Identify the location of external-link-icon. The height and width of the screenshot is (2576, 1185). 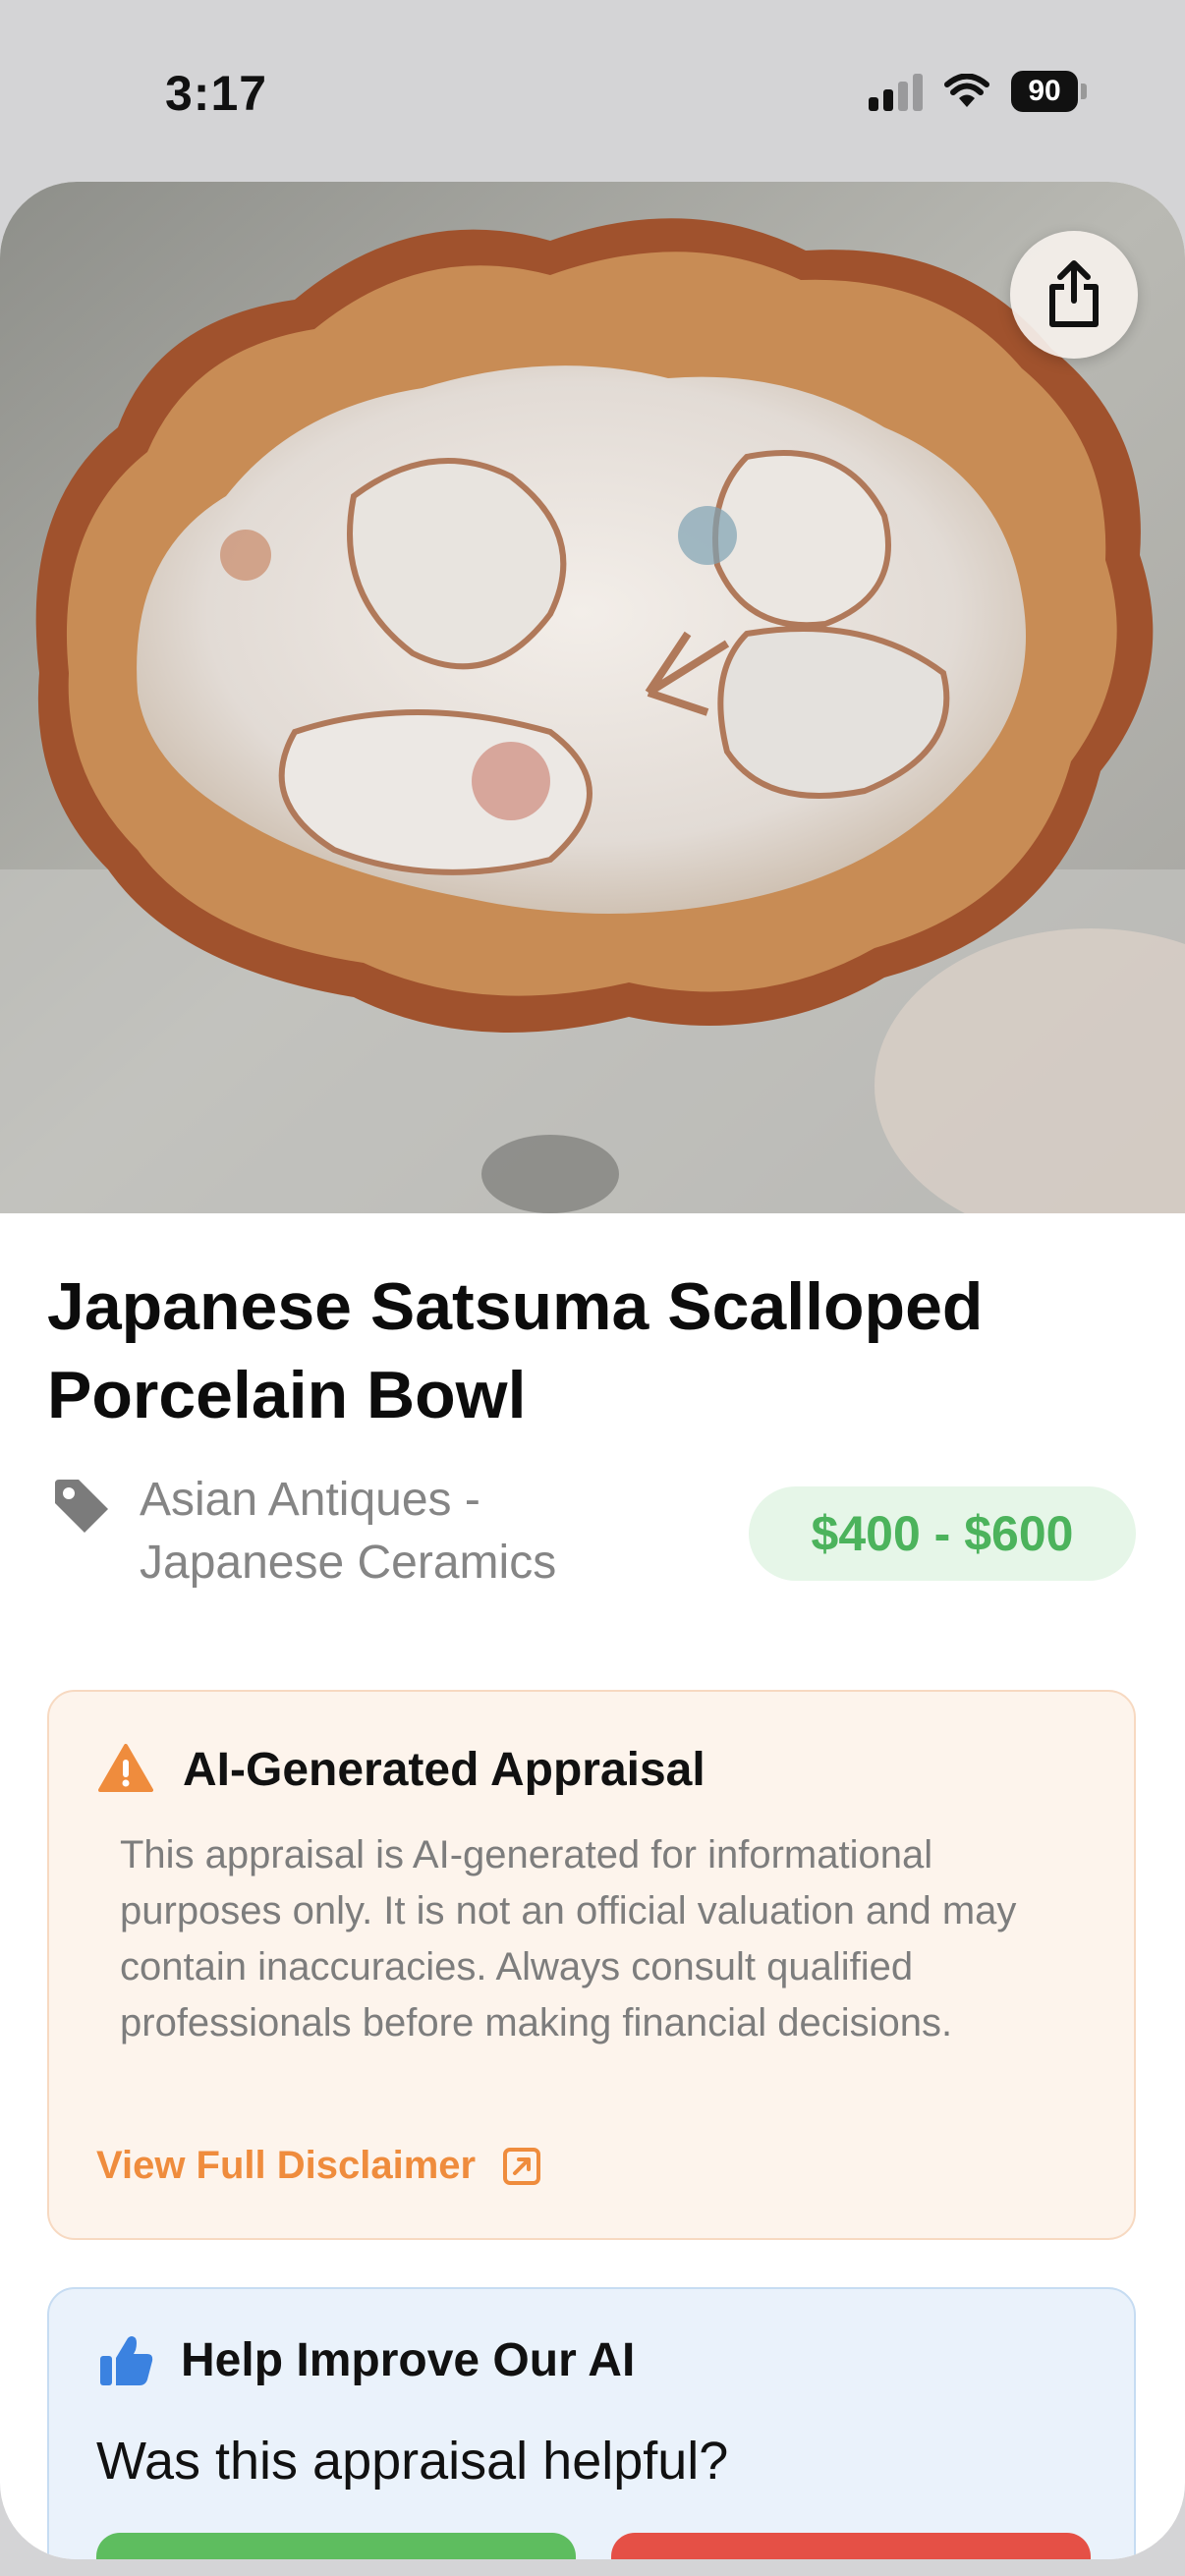
(522, 2166).